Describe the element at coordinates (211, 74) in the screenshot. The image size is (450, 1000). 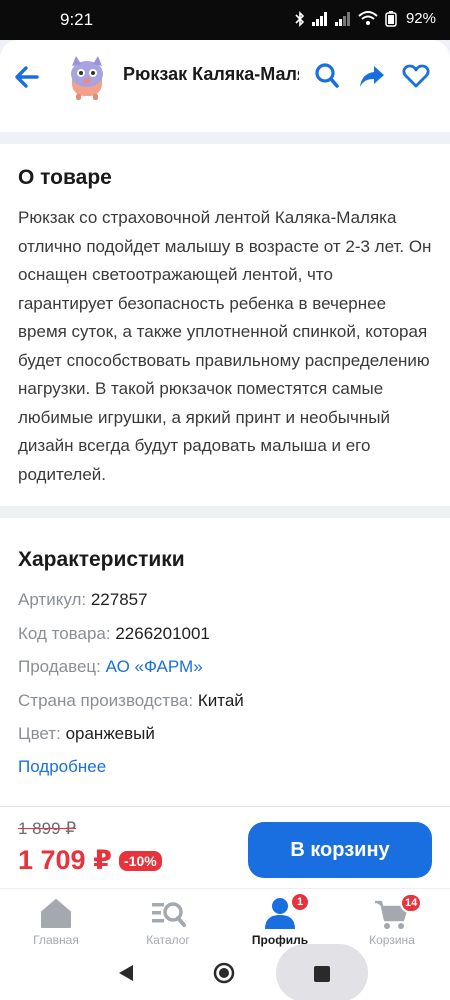
I see `page-title: Рюкзак Каляка-Маляка` at that location.